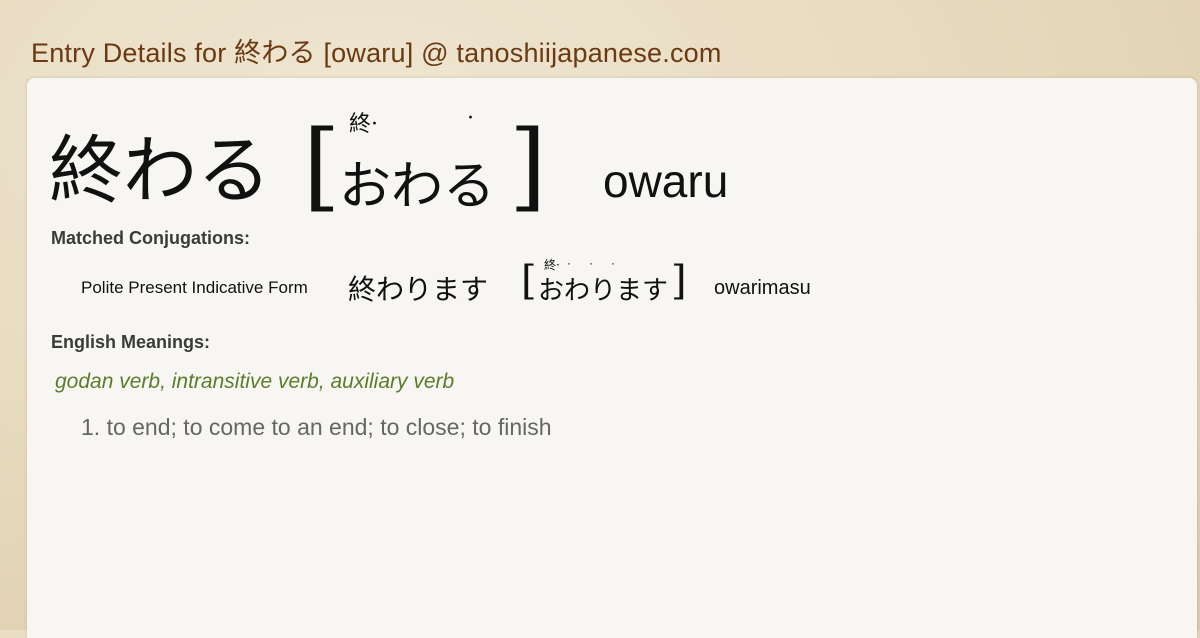 The image size is (1200, 638). Describe the element at coordinates (762, 288) in the screenshot. I see `conjugation-romaji: owarimasu` at that location.